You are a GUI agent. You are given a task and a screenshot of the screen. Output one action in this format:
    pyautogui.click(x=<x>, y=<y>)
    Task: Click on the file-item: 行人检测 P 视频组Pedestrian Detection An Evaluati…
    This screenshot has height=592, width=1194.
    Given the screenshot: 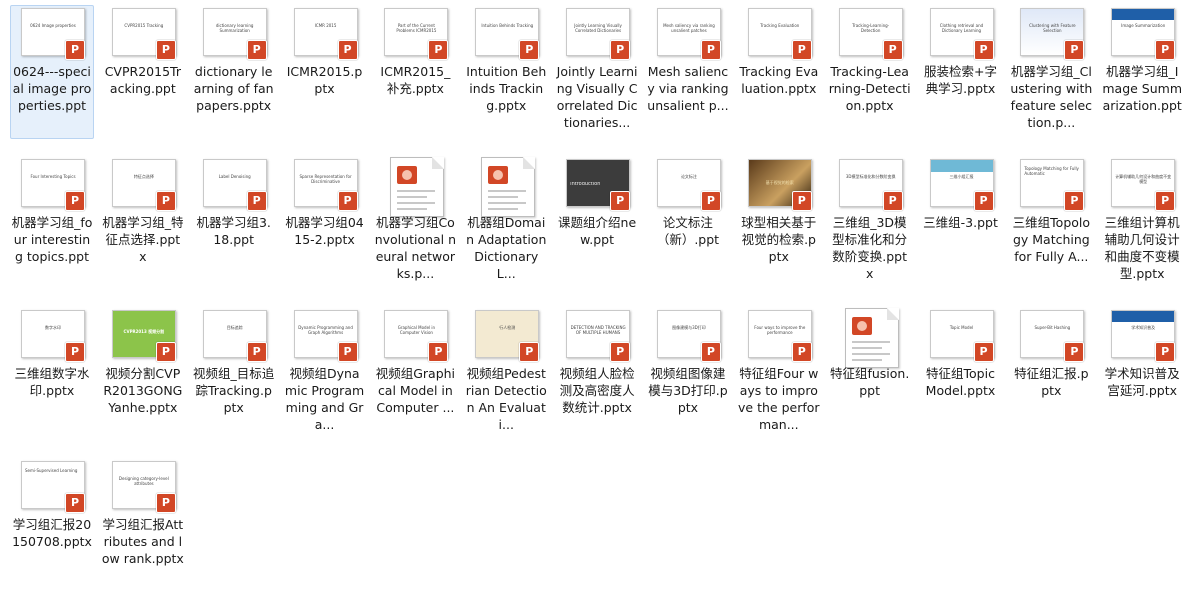 What is the action you would take?
    pyautogui.click(x=506, y=374)
    